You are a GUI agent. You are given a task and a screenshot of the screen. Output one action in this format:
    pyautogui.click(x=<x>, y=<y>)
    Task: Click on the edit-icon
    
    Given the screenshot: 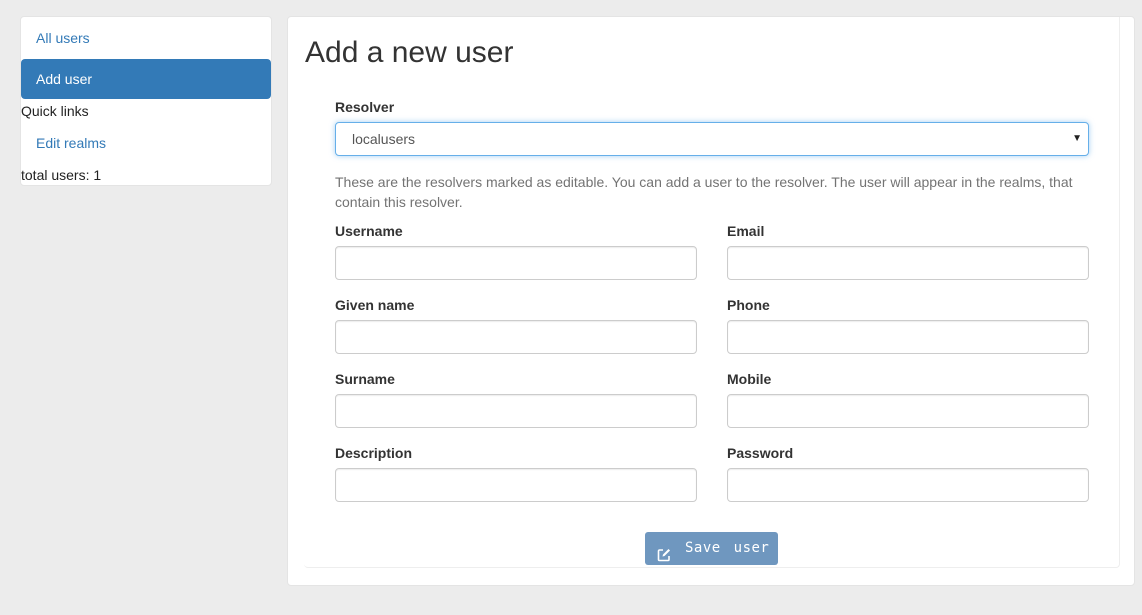 What is the action you would take?
    pyautogui.click(x=664, y=551)
    